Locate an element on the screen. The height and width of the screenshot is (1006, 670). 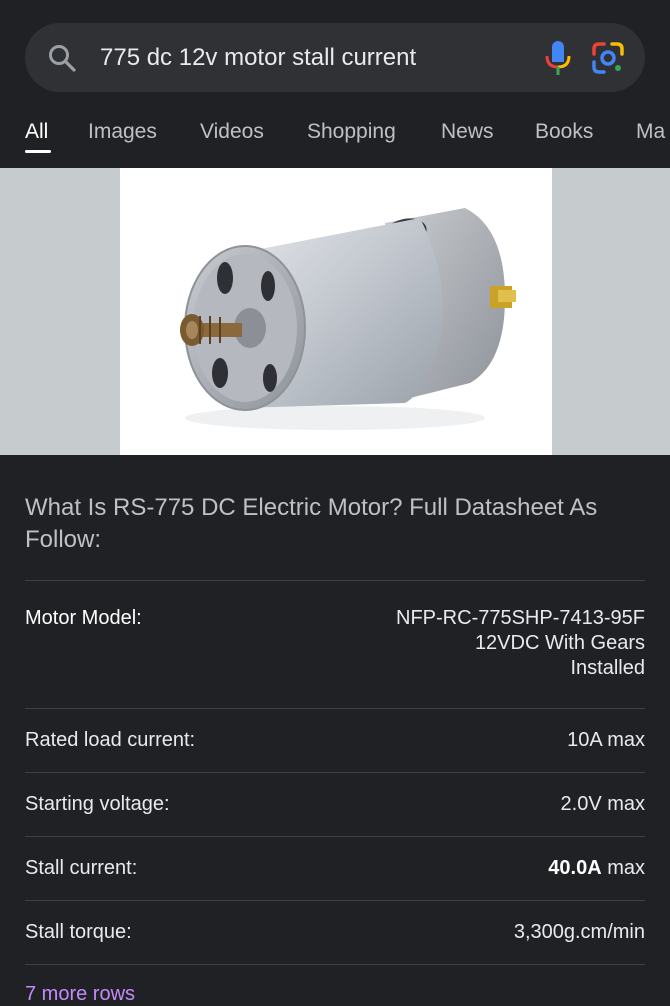
table-row-value: 2.0V max is located at coordinates (602, 804).